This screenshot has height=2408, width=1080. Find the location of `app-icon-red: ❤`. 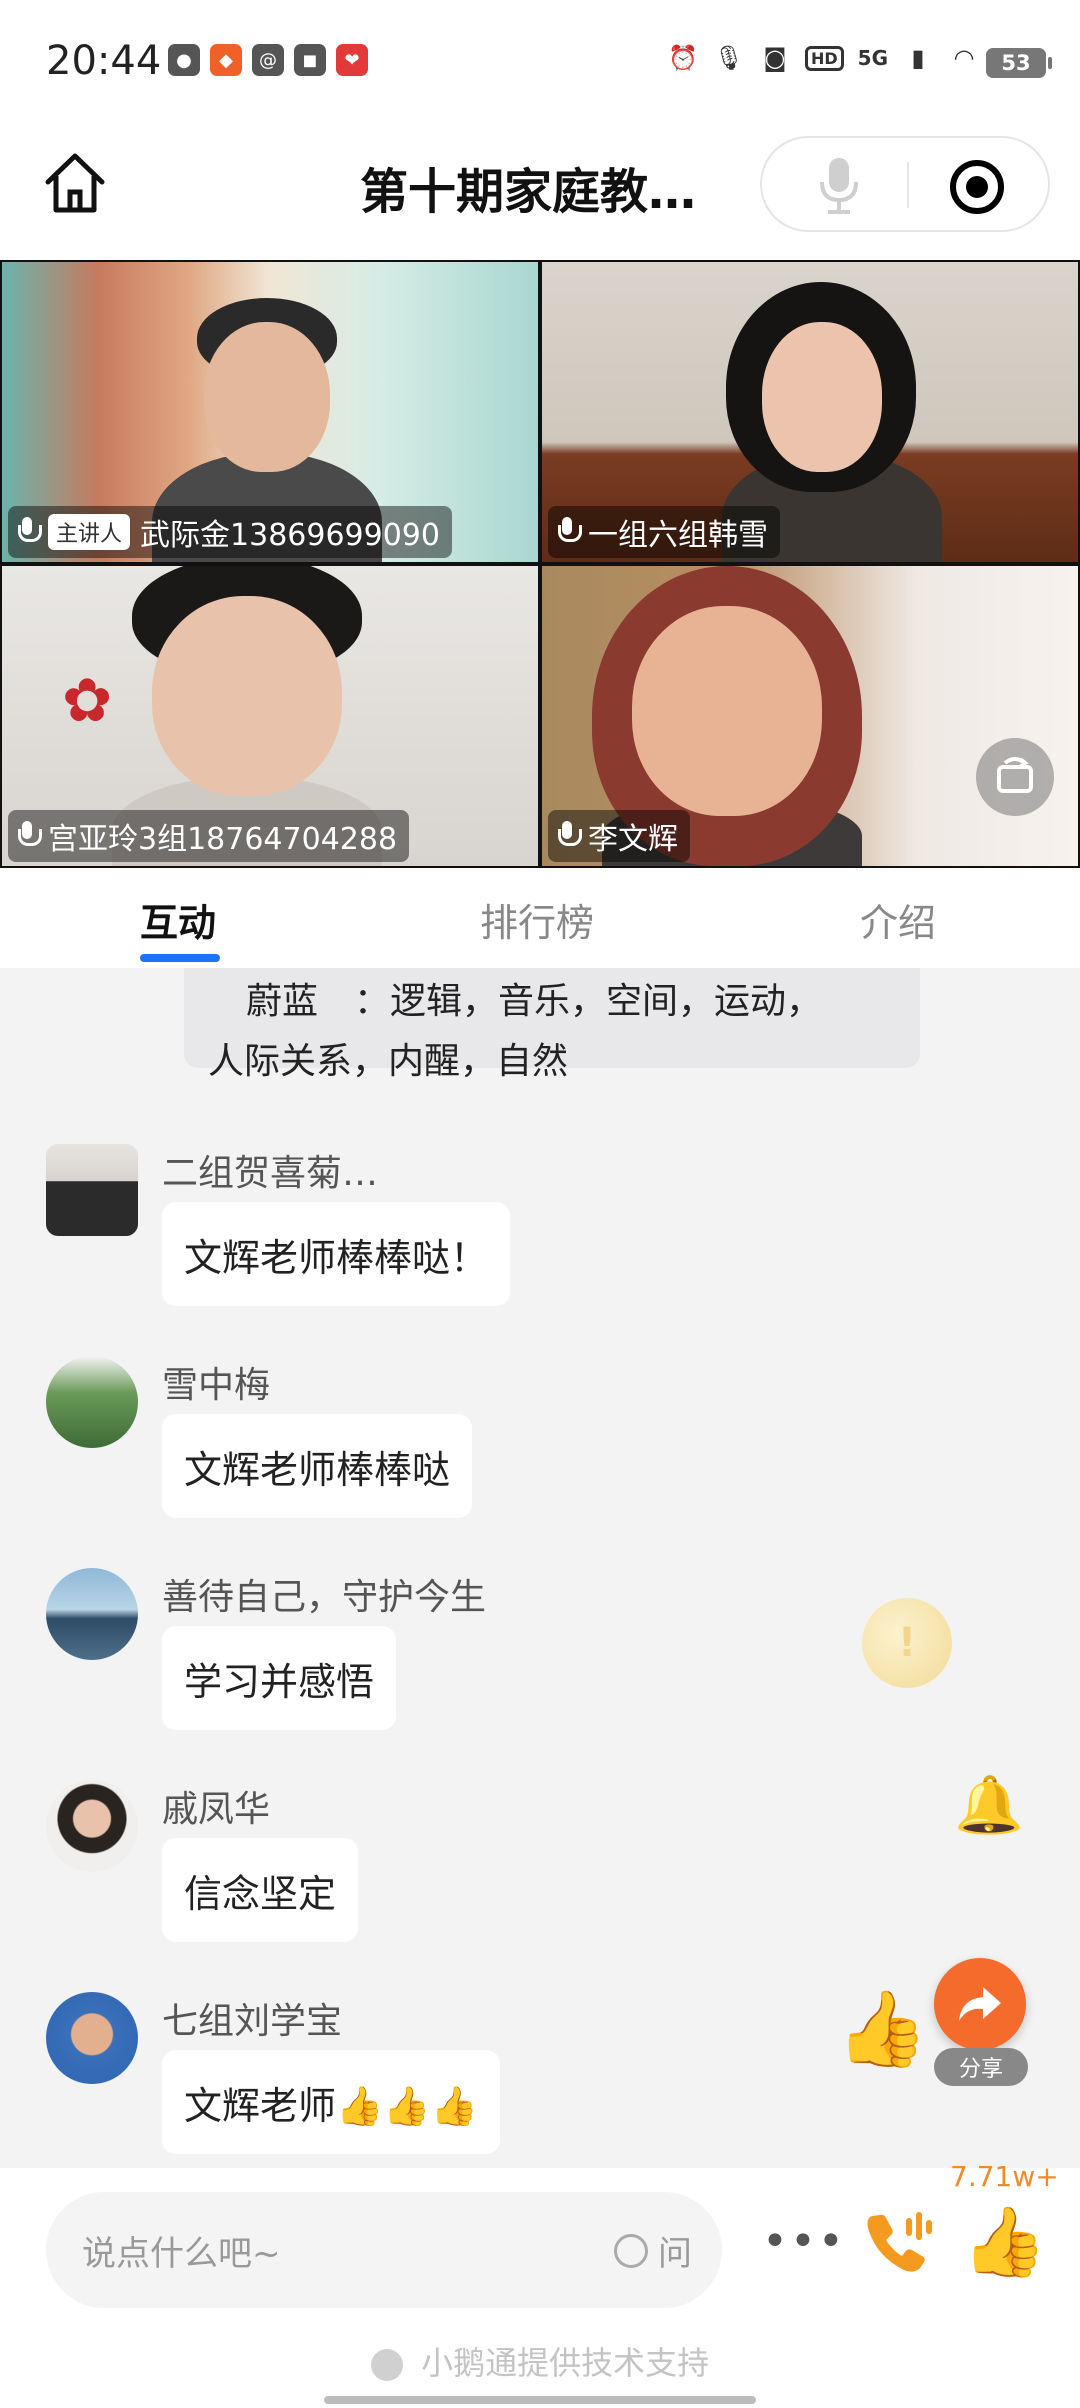

app-icon-red: ❤ is located at coordinates (352, 60).